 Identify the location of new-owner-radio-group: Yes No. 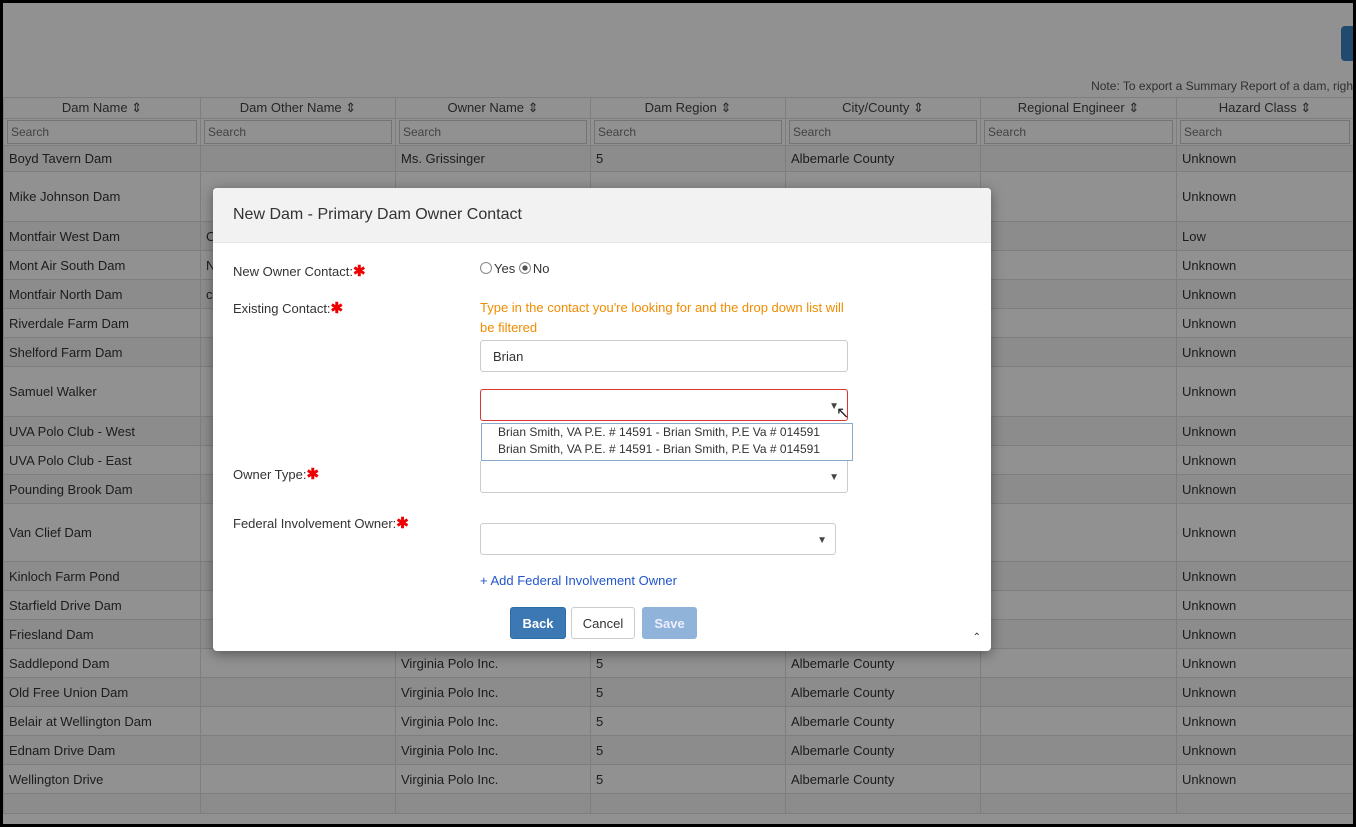
(514, 268).